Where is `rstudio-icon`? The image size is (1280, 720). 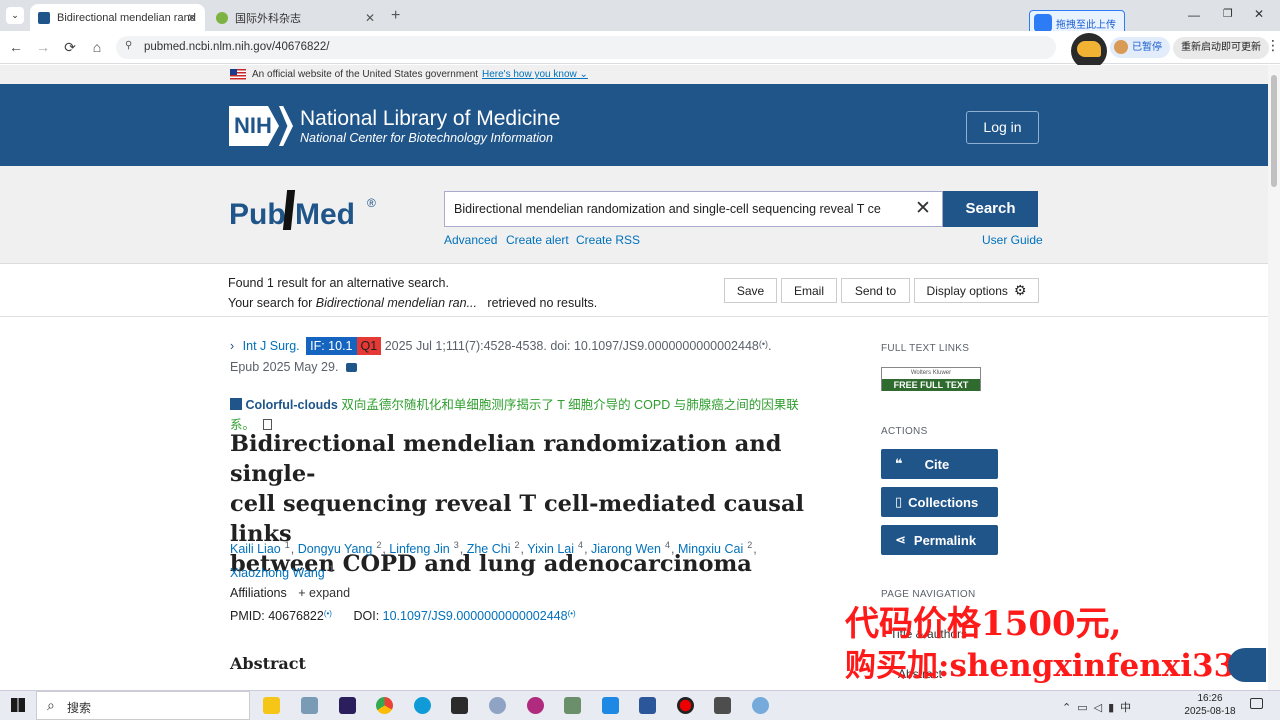
rstudio-icon is located at coordinates (760, 705).